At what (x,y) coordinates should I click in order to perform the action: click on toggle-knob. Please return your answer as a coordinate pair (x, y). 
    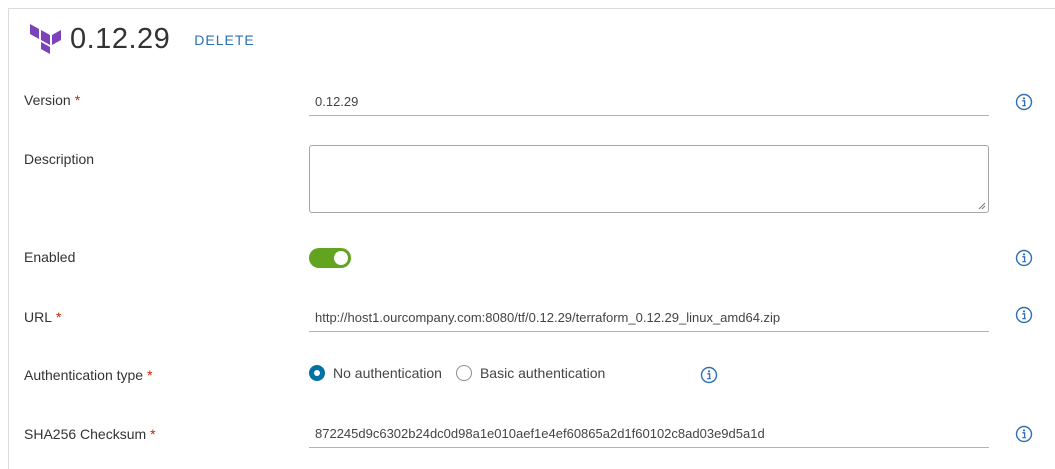
    Looking at the image, I should click on (341, 258).